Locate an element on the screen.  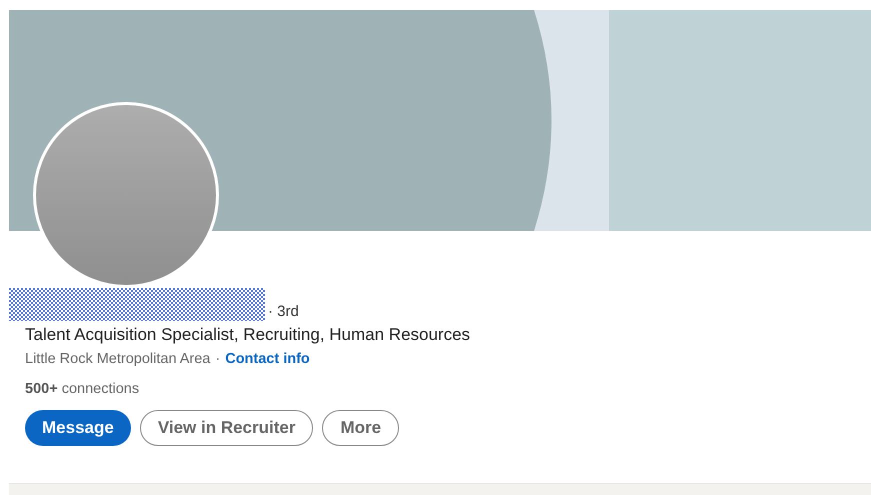
contact-info-link: Contact info is located at coordinates (267, 359).